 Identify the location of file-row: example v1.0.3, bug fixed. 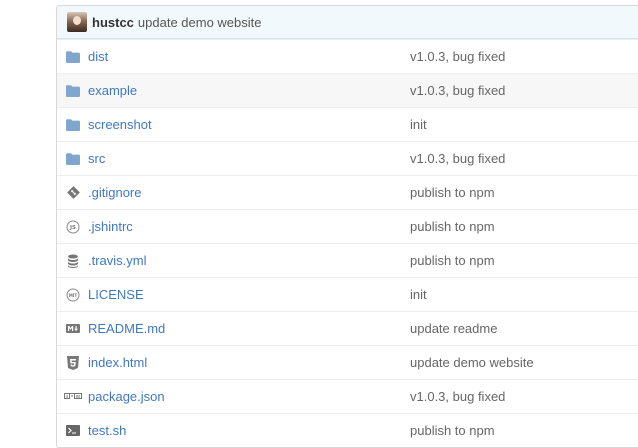
(347, 90).